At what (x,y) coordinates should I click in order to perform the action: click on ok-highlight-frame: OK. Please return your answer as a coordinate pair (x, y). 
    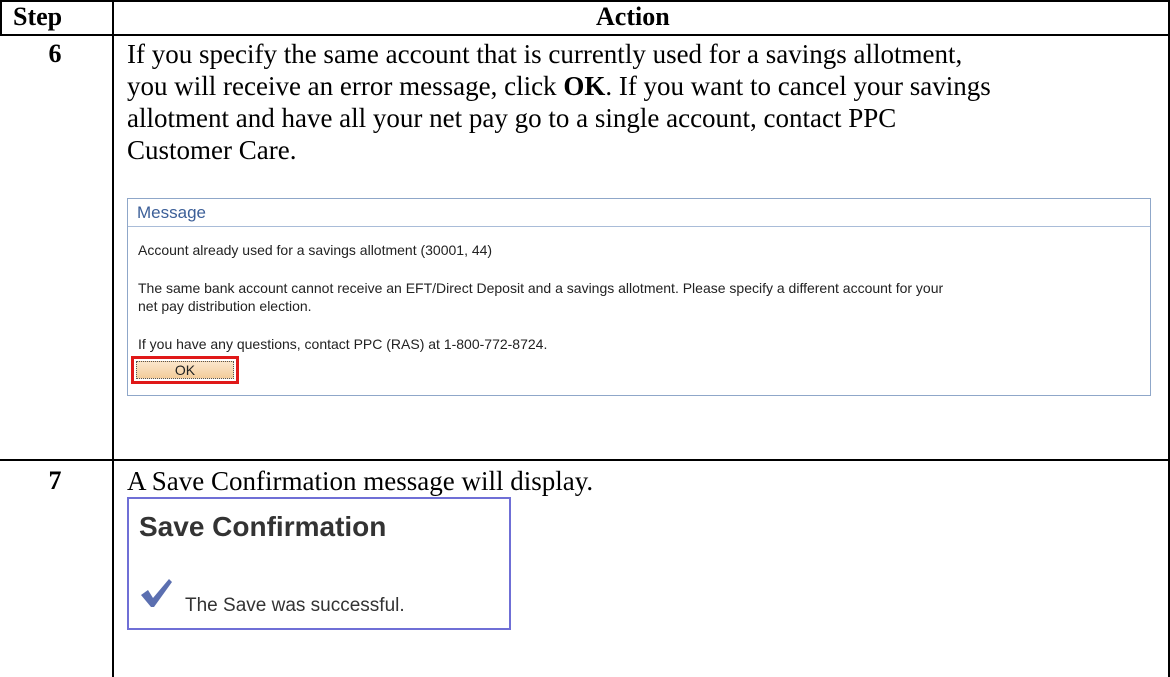
    Looking at the image, I should click on (185, 370).